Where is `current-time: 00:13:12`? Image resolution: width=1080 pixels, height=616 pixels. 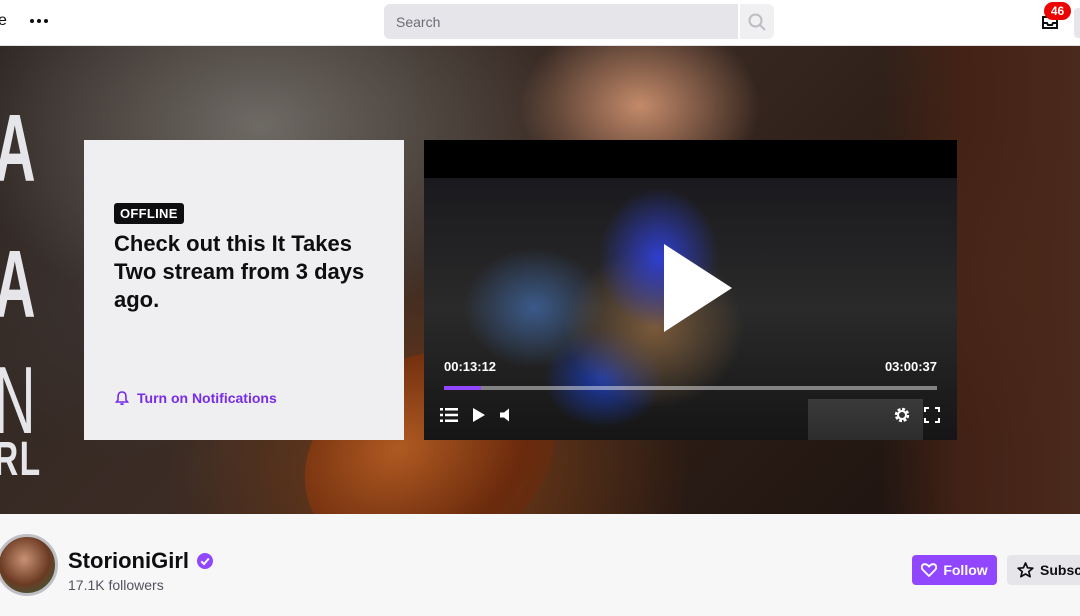
current-time: 00:13:12 is located at coordinates (470, 366).